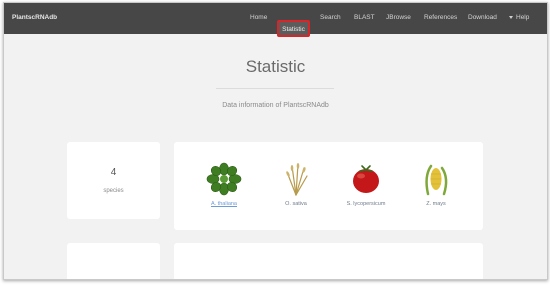 The image size is (550, 285). I want to click on nav-search: Search, so click(330, 17).